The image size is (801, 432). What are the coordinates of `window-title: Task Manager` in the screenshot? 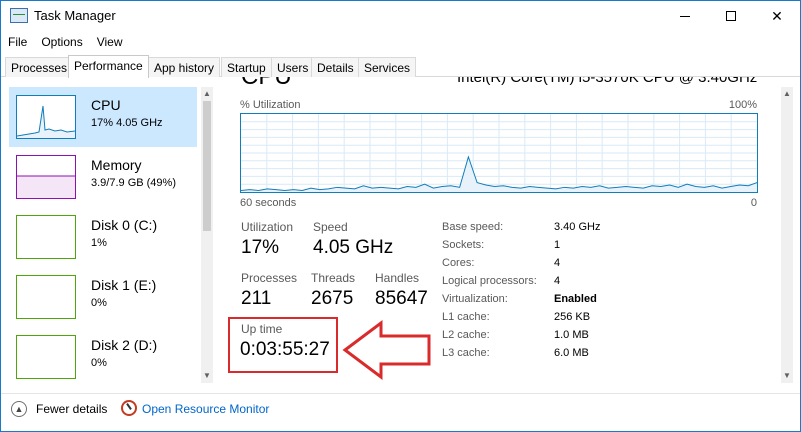 It's located at (75, 15).